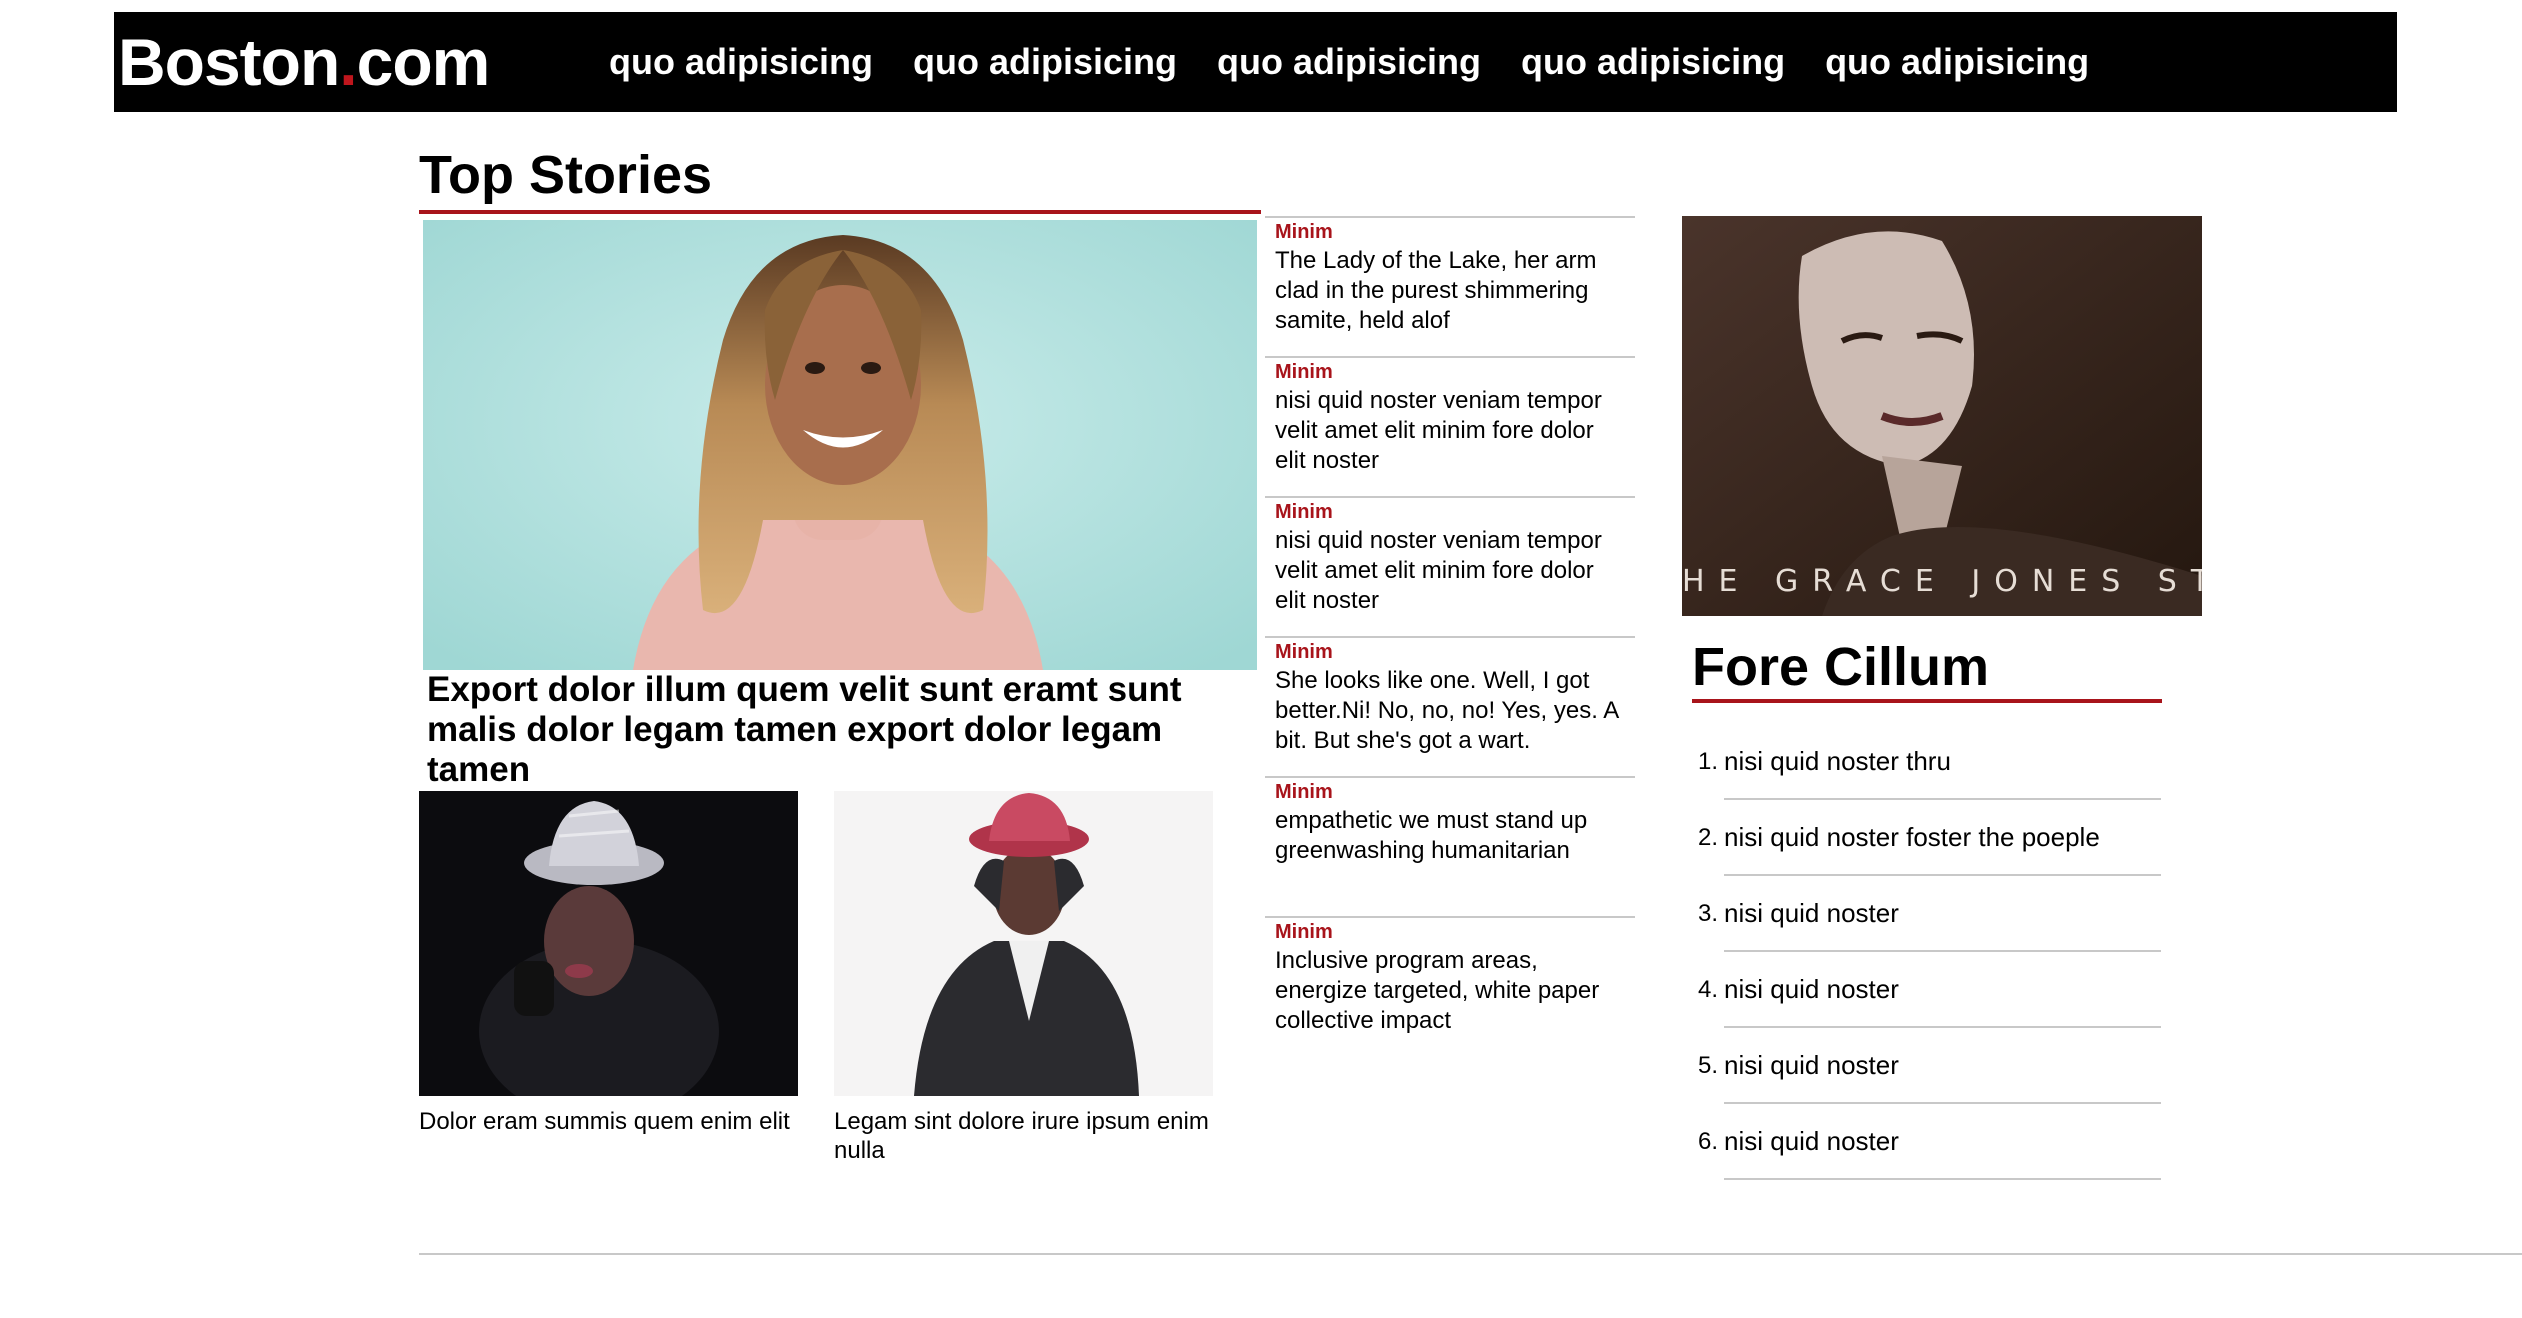  I want to click on lead-story-image, so click(840, 445).